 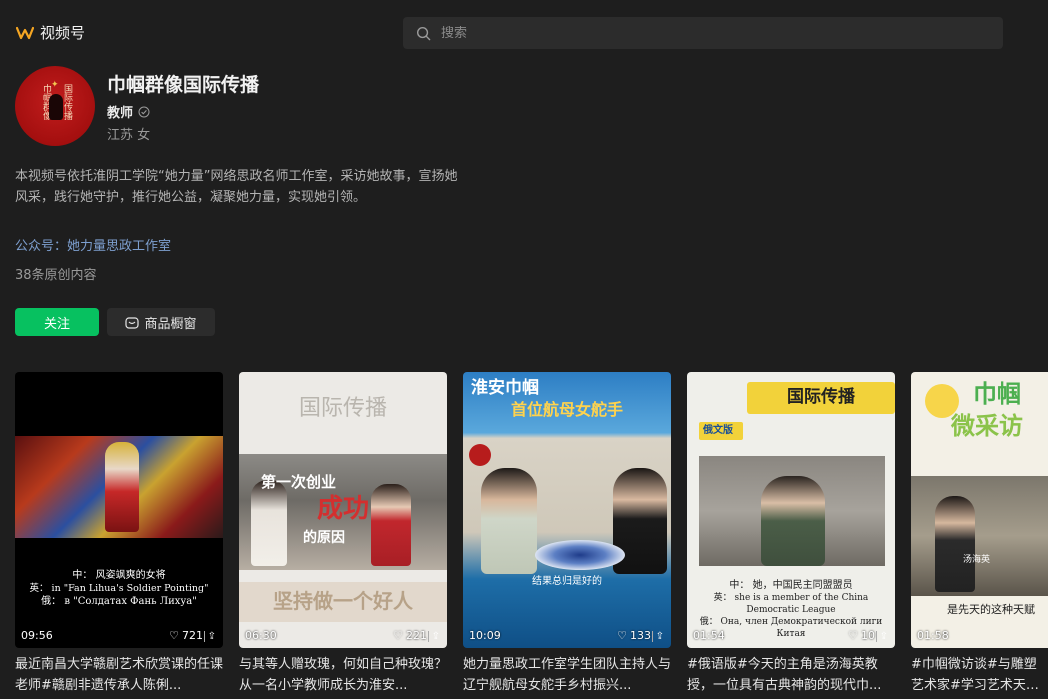 What do you see at coordinates (119, 575) in the screenshot?
I see `subtitle-line: 中： 风姿飒爽的女将` at bounding box center [119, 575].